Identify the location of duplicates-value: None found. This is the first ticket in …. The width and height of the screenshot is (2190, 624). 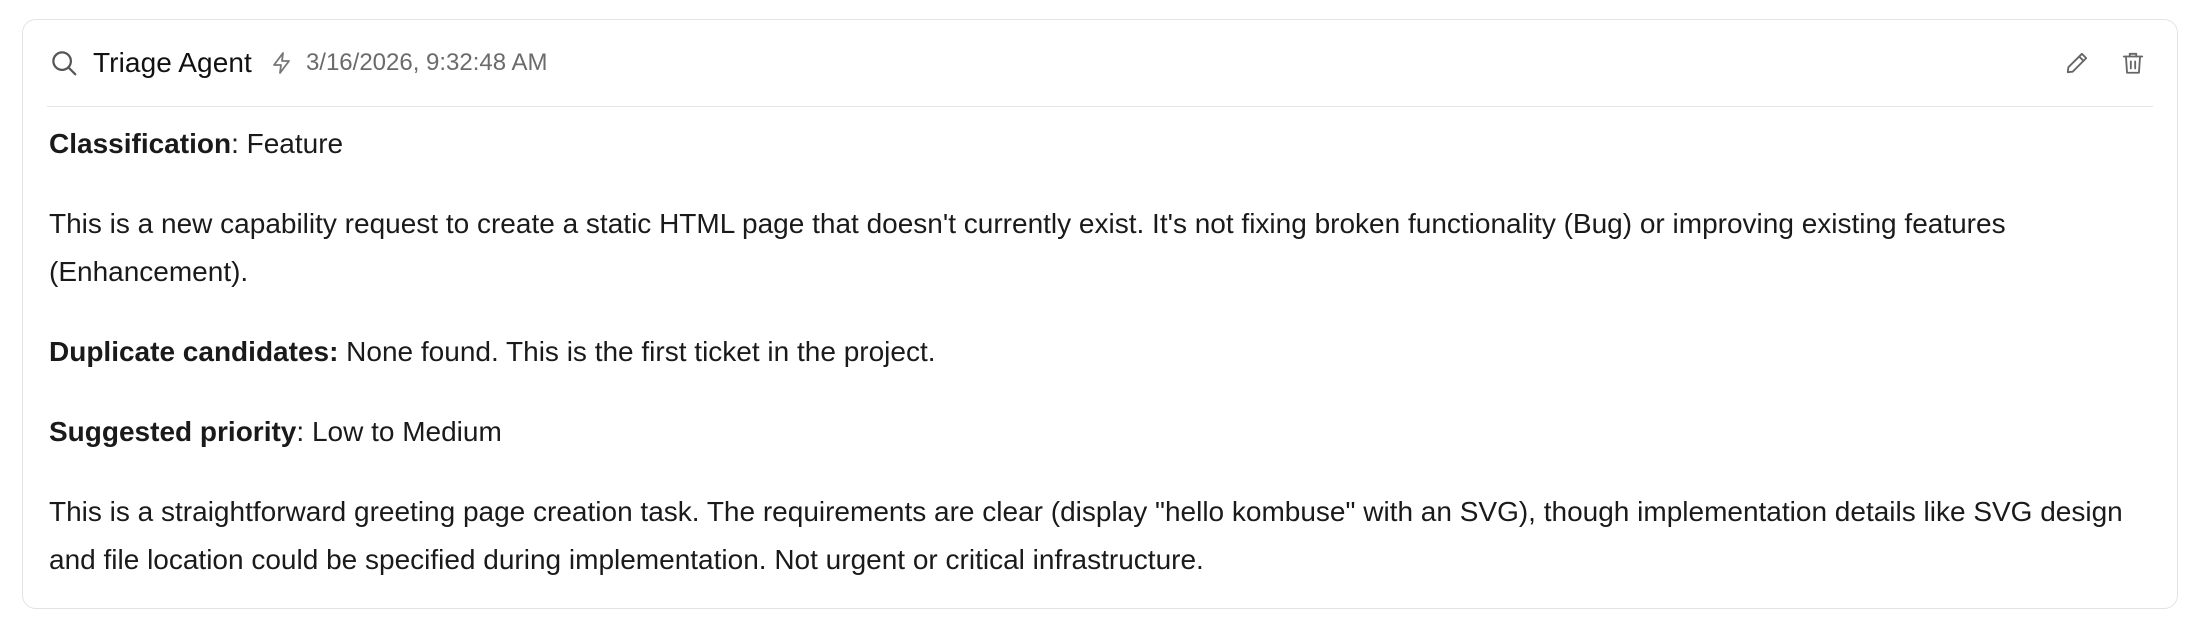
(637, 351).